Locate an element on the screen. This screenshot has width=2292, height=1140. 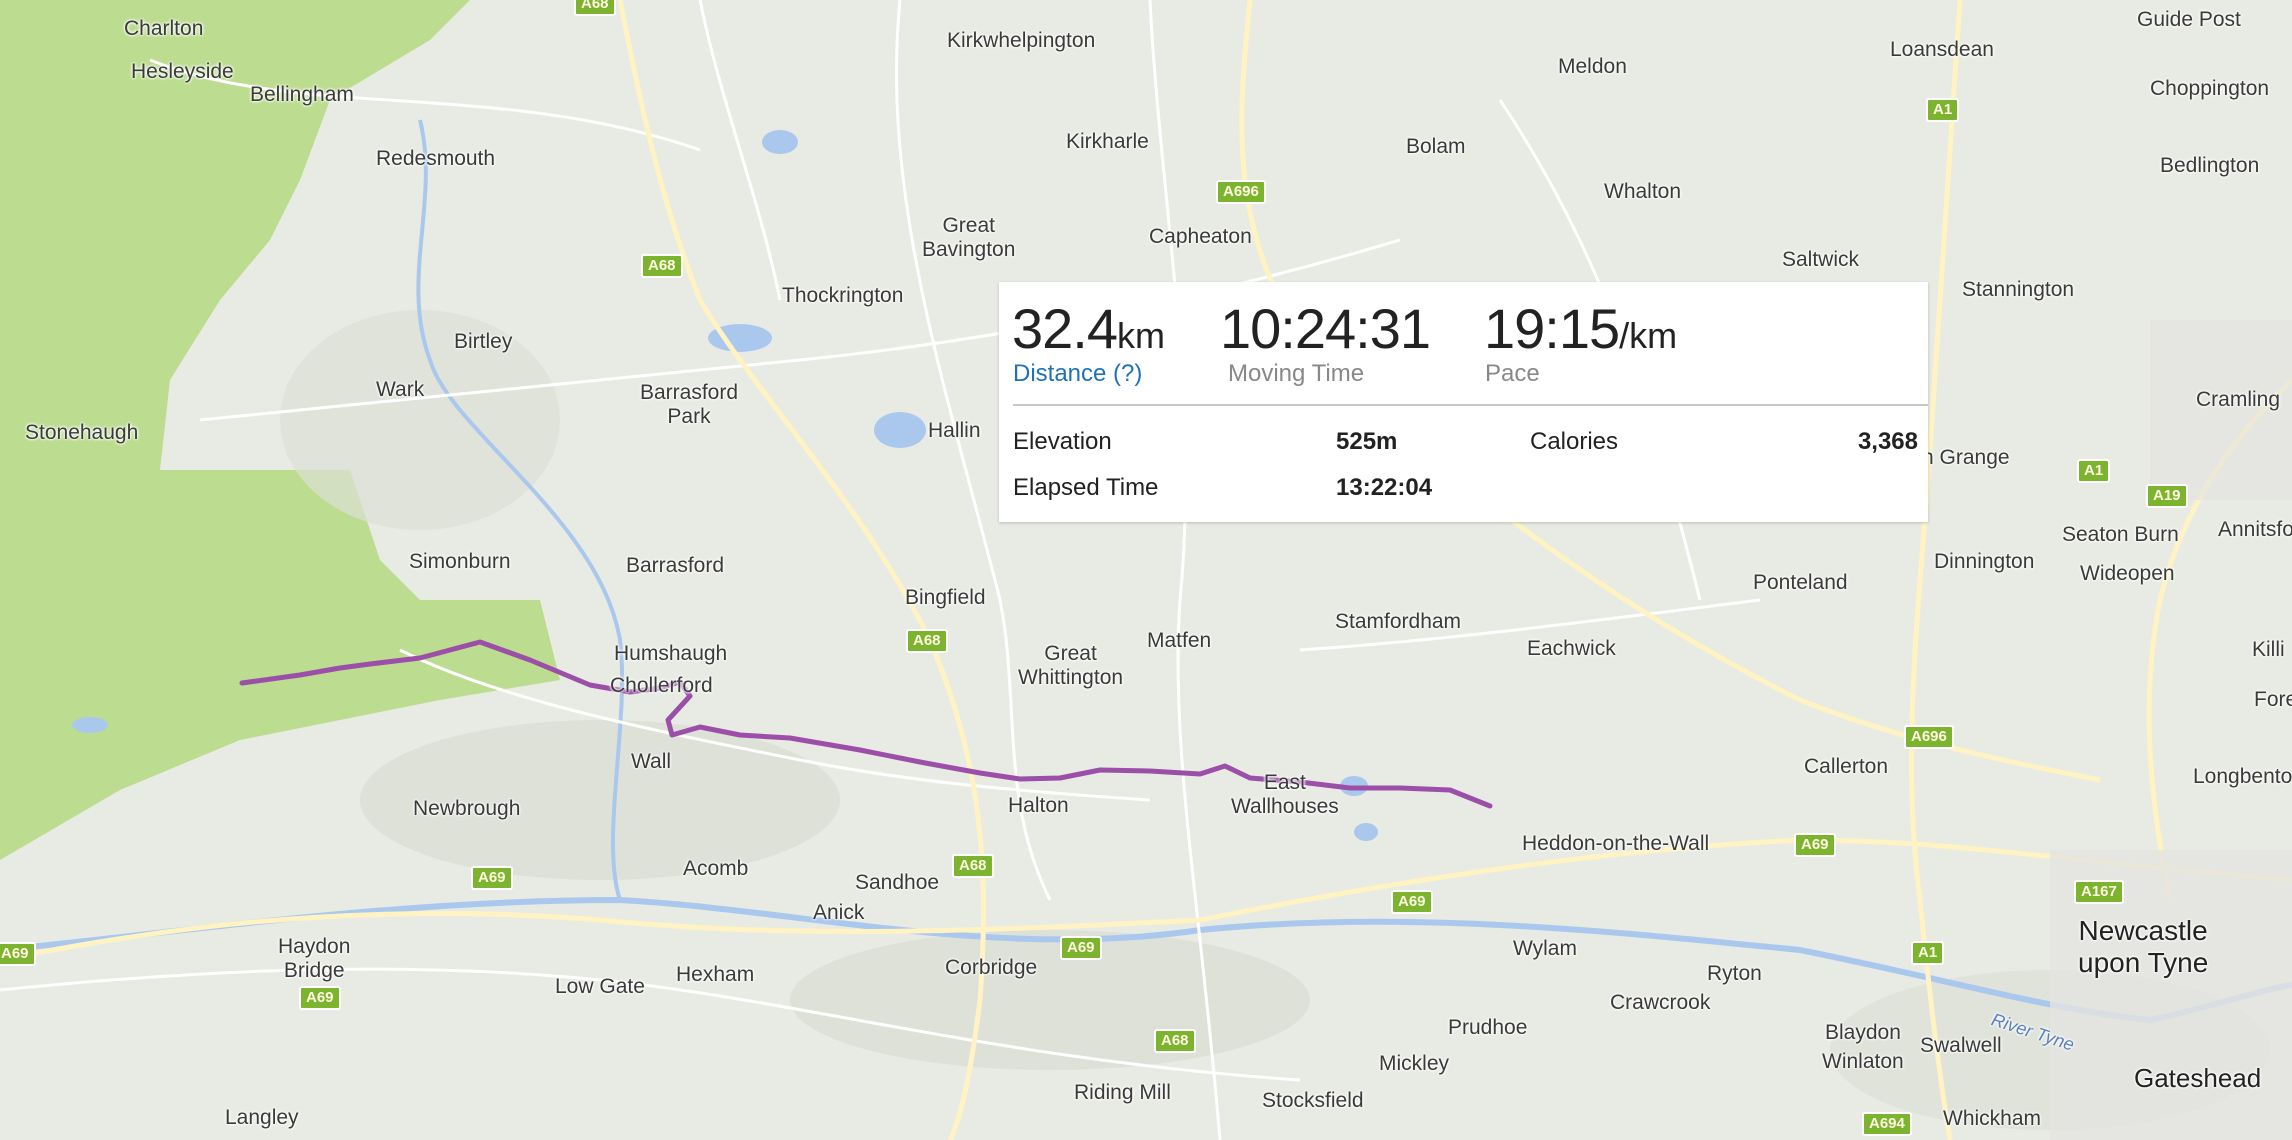
place-label: Capheaton is located at coordinates (1200, 236).